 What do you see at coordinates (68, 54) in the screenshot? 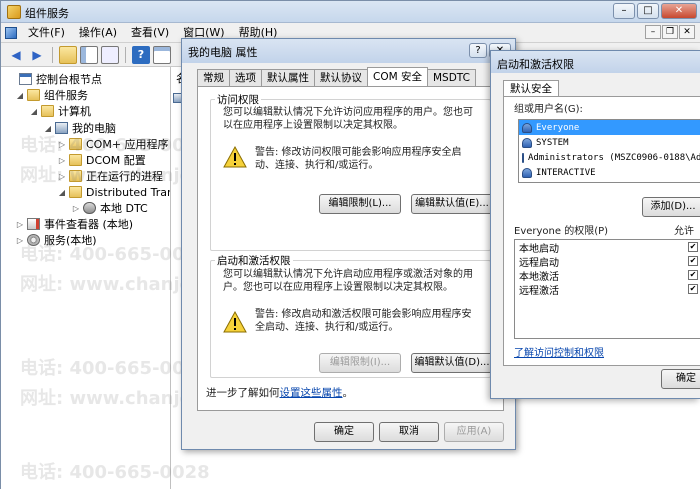
I see `up-folder-icon` at bounding box center [68, 54].